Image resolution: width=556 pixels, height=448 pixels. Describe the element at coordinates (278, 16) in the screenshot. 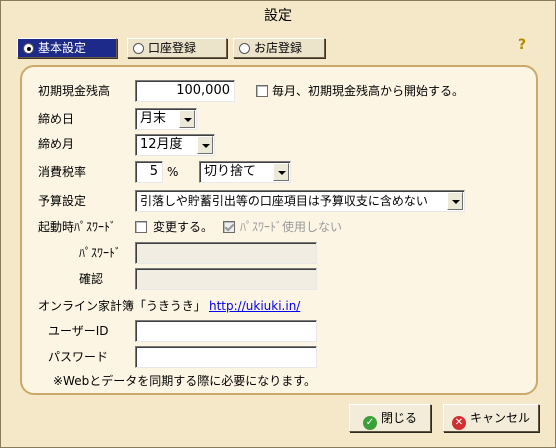

I see `dialog-title: 設定` at that location.